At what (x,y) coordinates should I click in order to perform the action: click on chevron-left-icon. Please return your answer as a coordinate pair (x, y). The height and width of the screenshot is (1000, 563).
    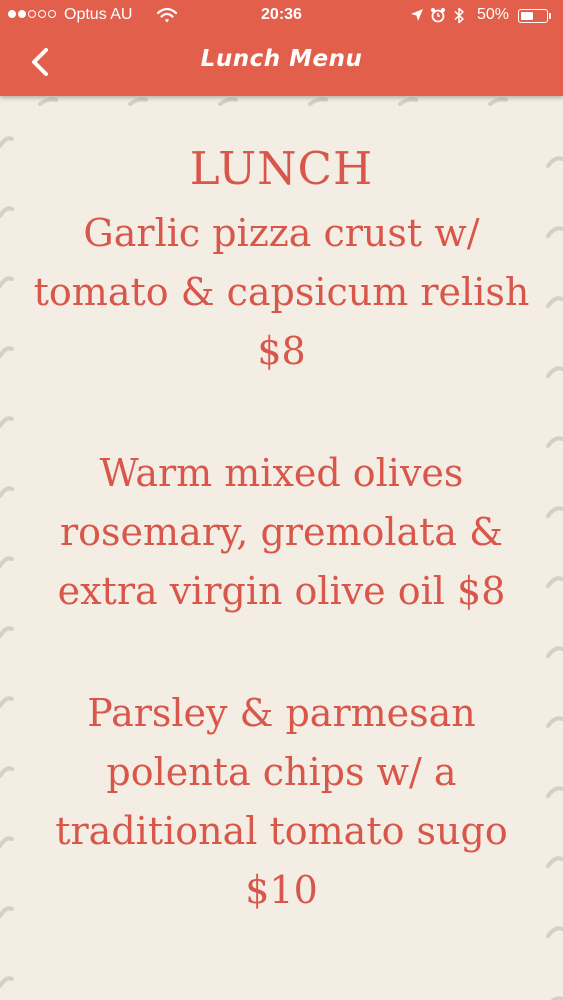
    Looking at the image, I should click on (40, 62).